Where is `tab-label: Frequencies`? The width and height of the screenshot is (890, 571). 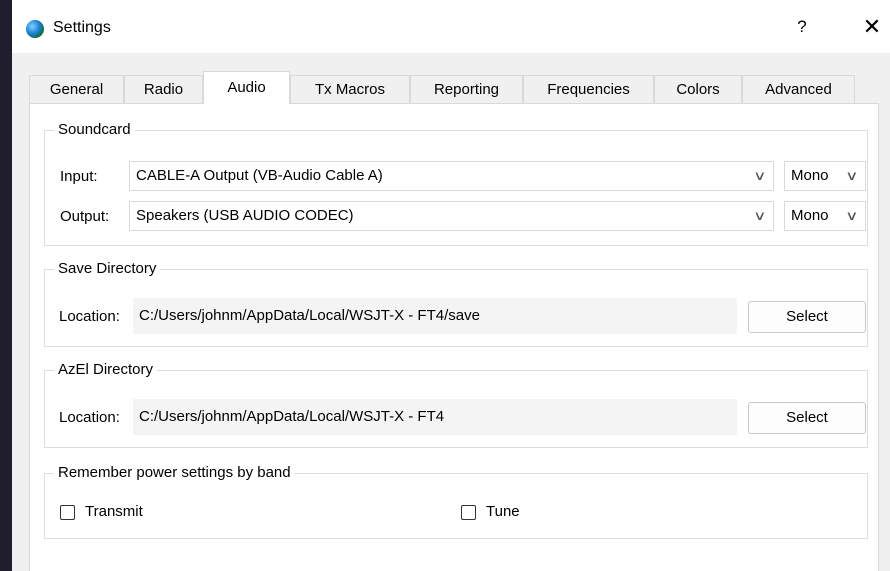
tab-label: Frequencies is located at coordinates (588, 89).